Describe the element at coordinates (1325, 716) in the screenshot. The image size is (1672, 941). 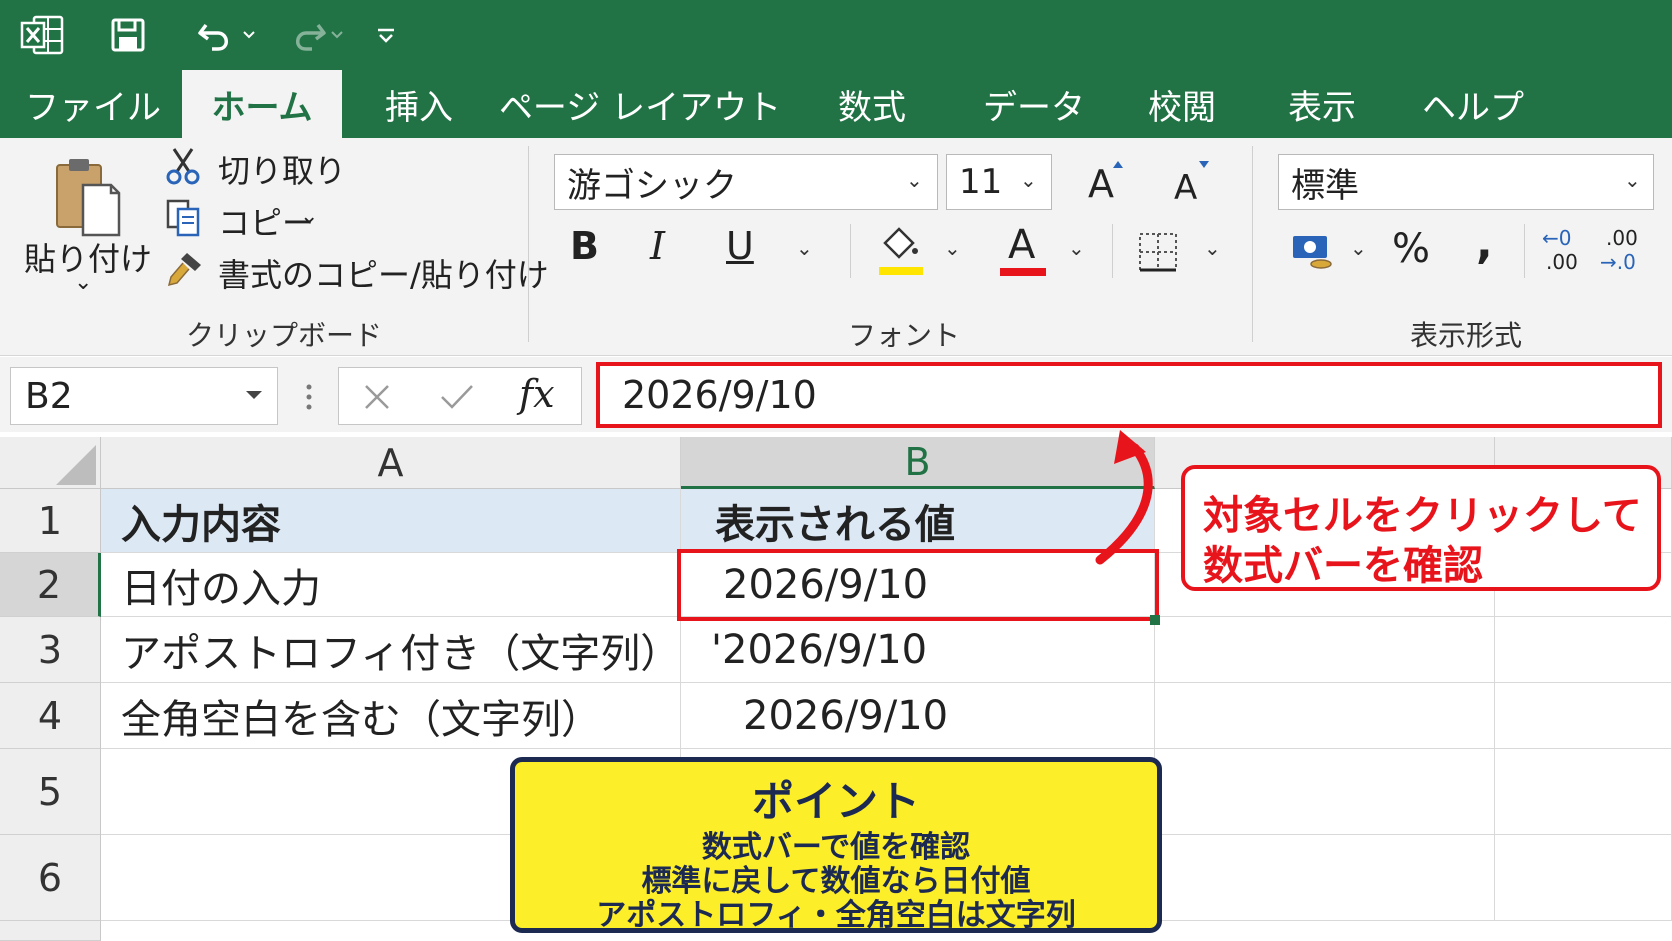
I see `cell-c4` at that location.